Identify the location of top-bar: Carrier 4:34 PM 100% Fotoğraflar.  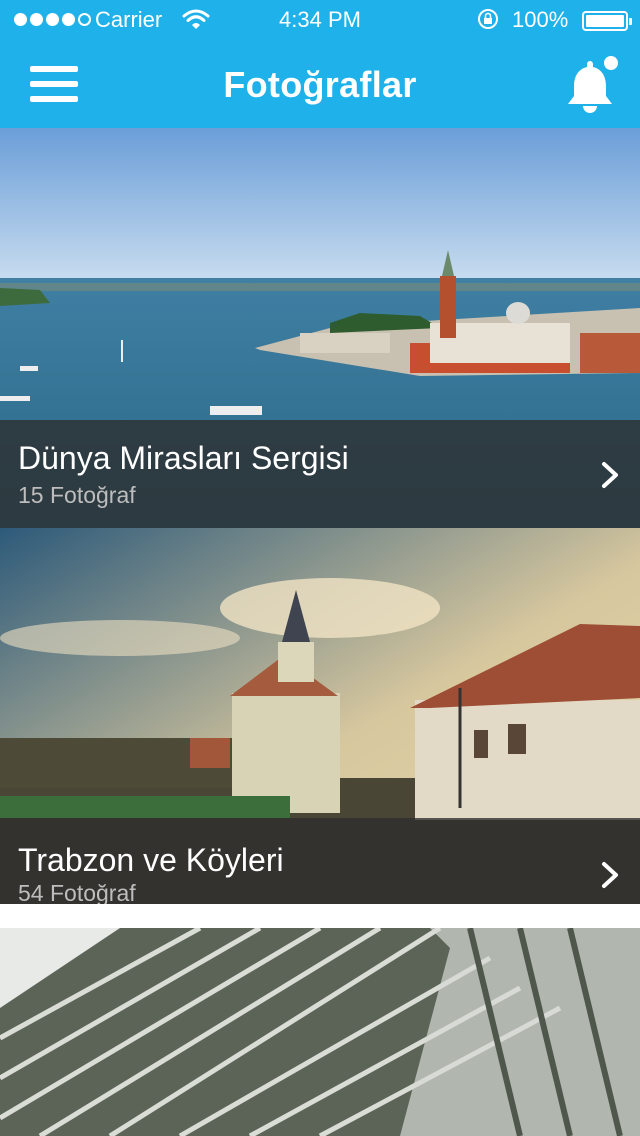
(320, 64).